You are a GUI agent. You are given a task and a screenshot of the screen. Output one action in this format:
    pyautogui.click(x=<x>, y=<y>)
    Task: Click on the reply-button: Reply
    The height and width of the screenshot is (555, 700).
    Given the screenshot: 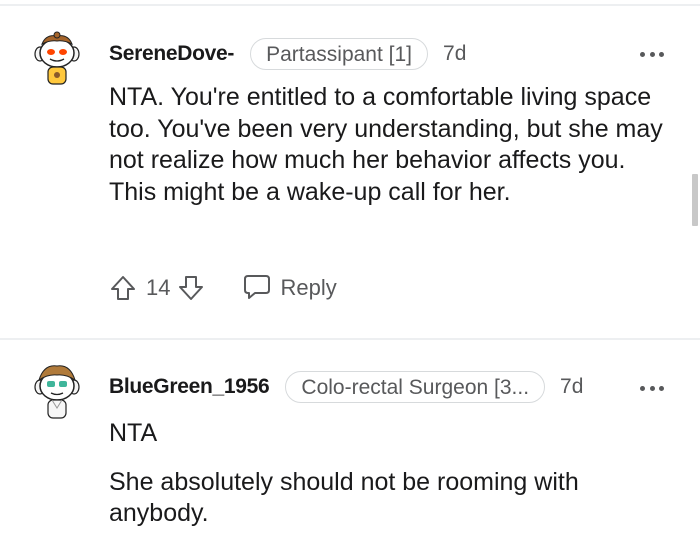 What is the action you would take?
    pyautogui.click(x=289, y=288)
    